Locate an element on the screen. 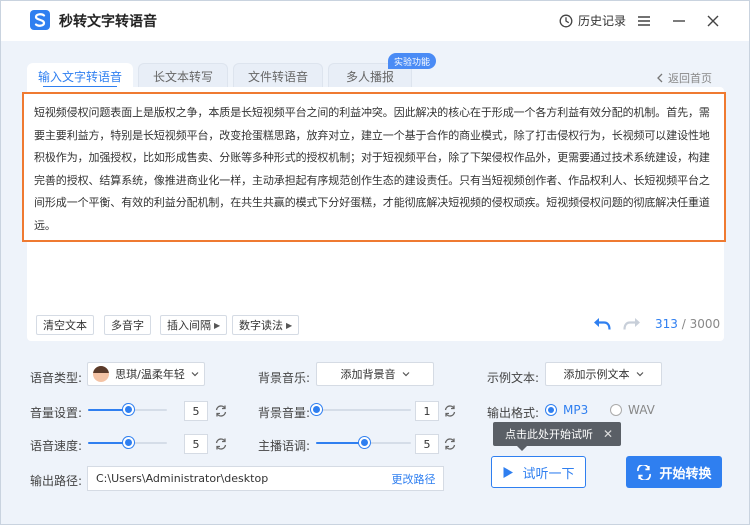 The image size is (750, 525). undo-icon is located at coordinates (602, 324).